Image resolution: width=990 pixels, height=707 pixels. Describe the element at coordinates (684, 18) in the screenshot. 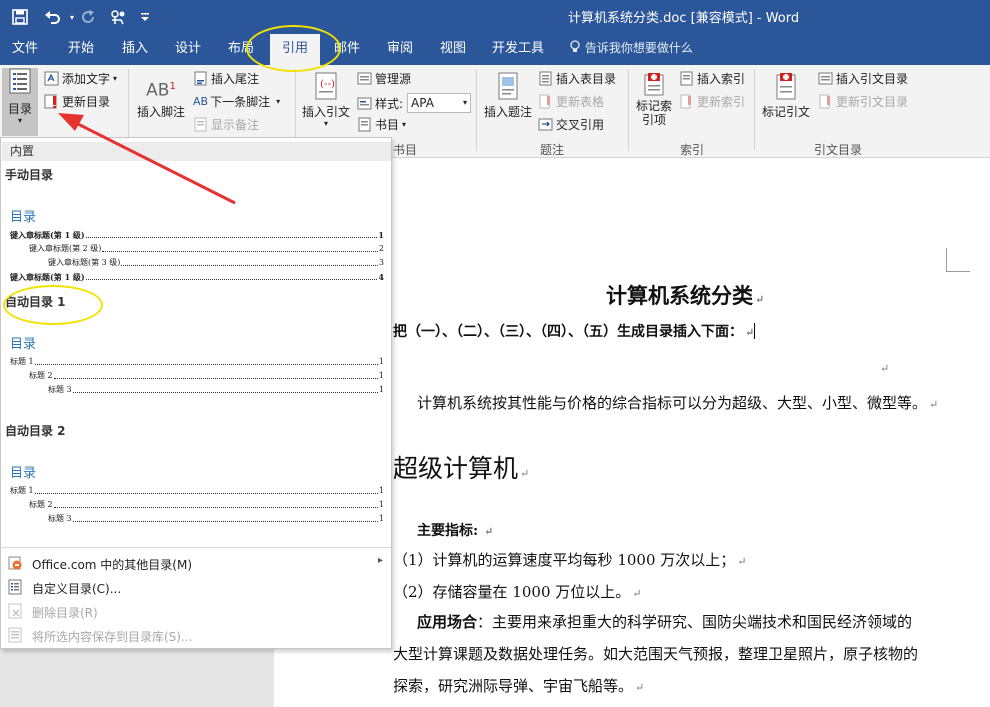

I see `window-title: 计算机系统分类.doc [兼容模式] - Word` at that location.